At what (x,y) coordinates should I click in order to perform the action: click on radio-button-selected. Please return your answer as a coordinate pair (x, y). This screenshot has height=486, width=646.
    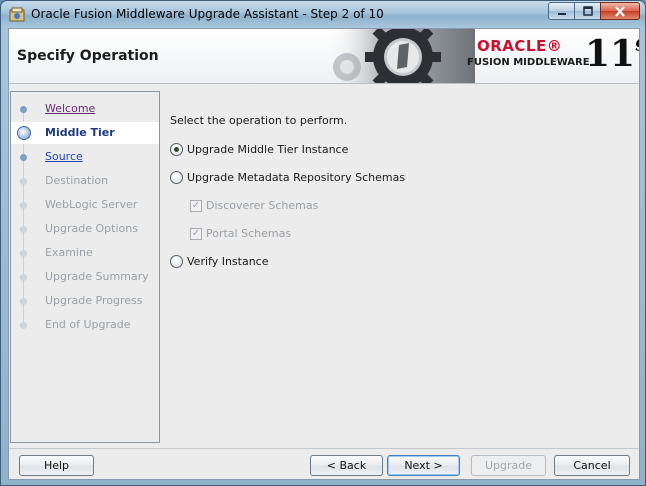
    Looking at the image, I should click on (176, 149).